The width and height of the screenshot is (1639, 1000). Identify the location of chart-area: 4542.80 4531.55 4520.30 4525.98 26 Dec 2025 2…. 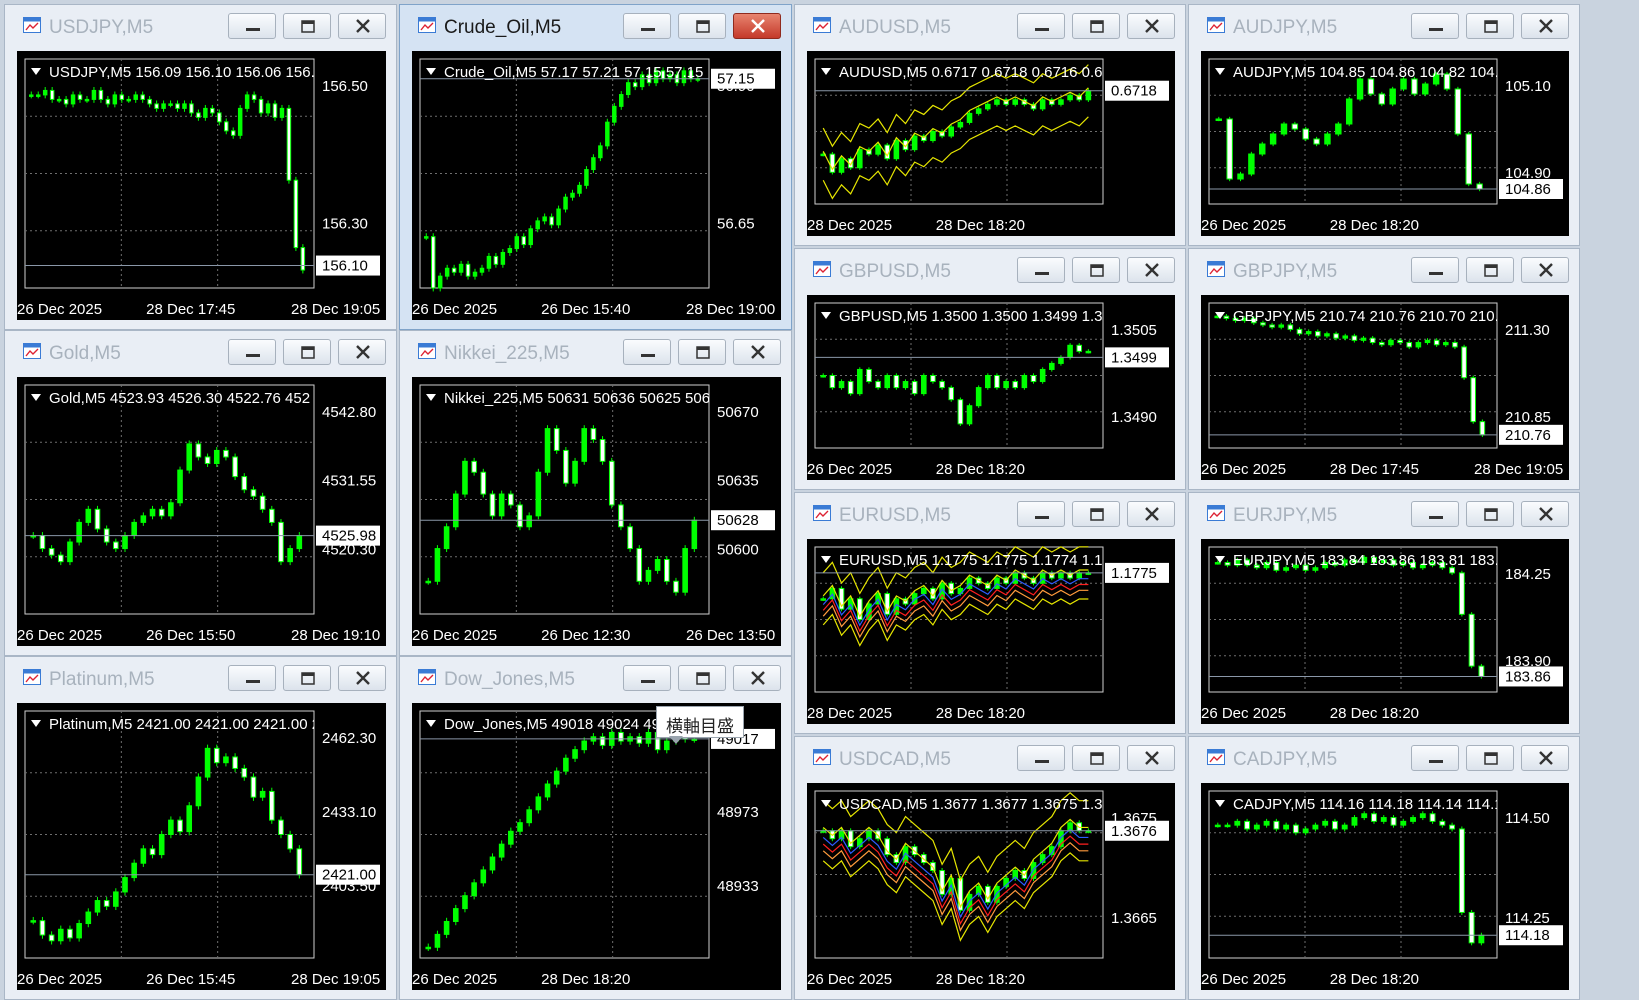
(201, 511).